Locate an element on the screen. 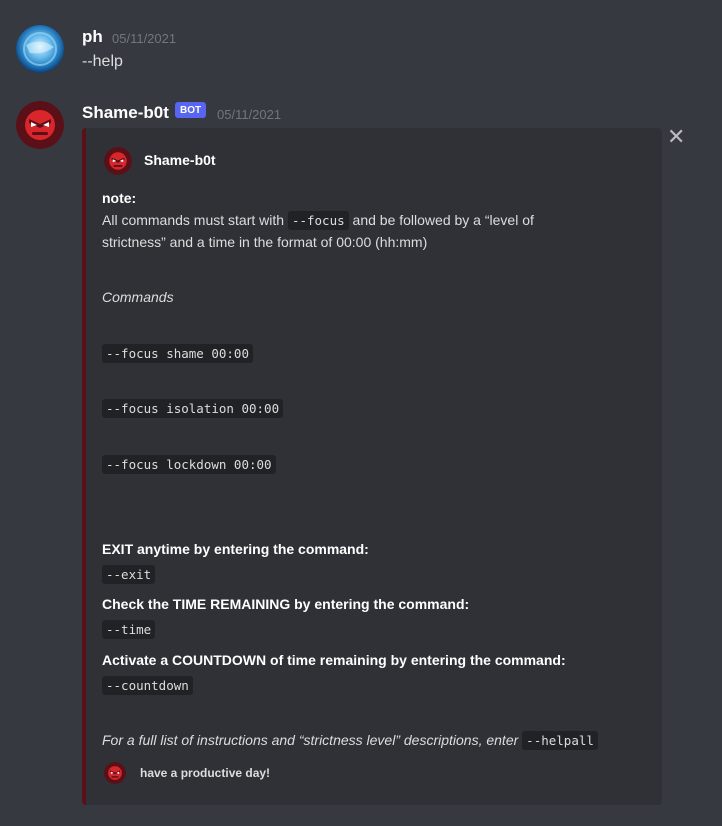 The image size is (722, 826). command-code: --focus isolation 00:00 is located at coordinates (193, 408).